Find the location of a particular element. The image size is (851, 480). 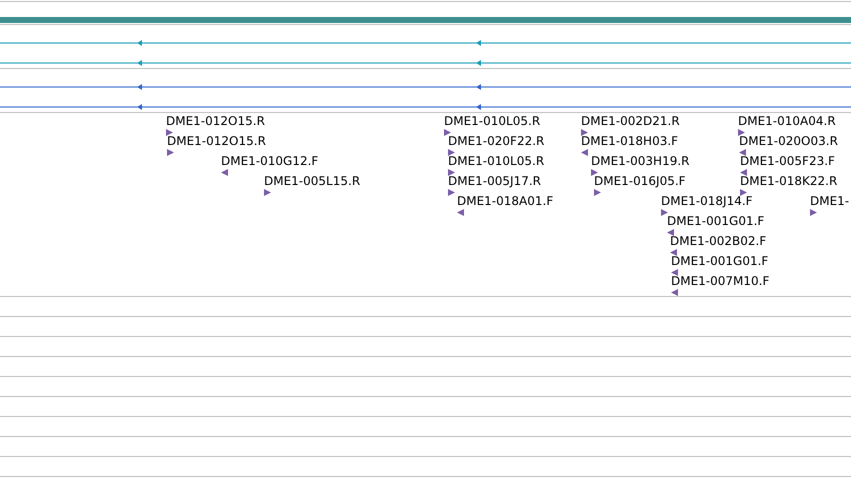

clone-label: DME1-016J05.F is located at coordinates (640, 181).